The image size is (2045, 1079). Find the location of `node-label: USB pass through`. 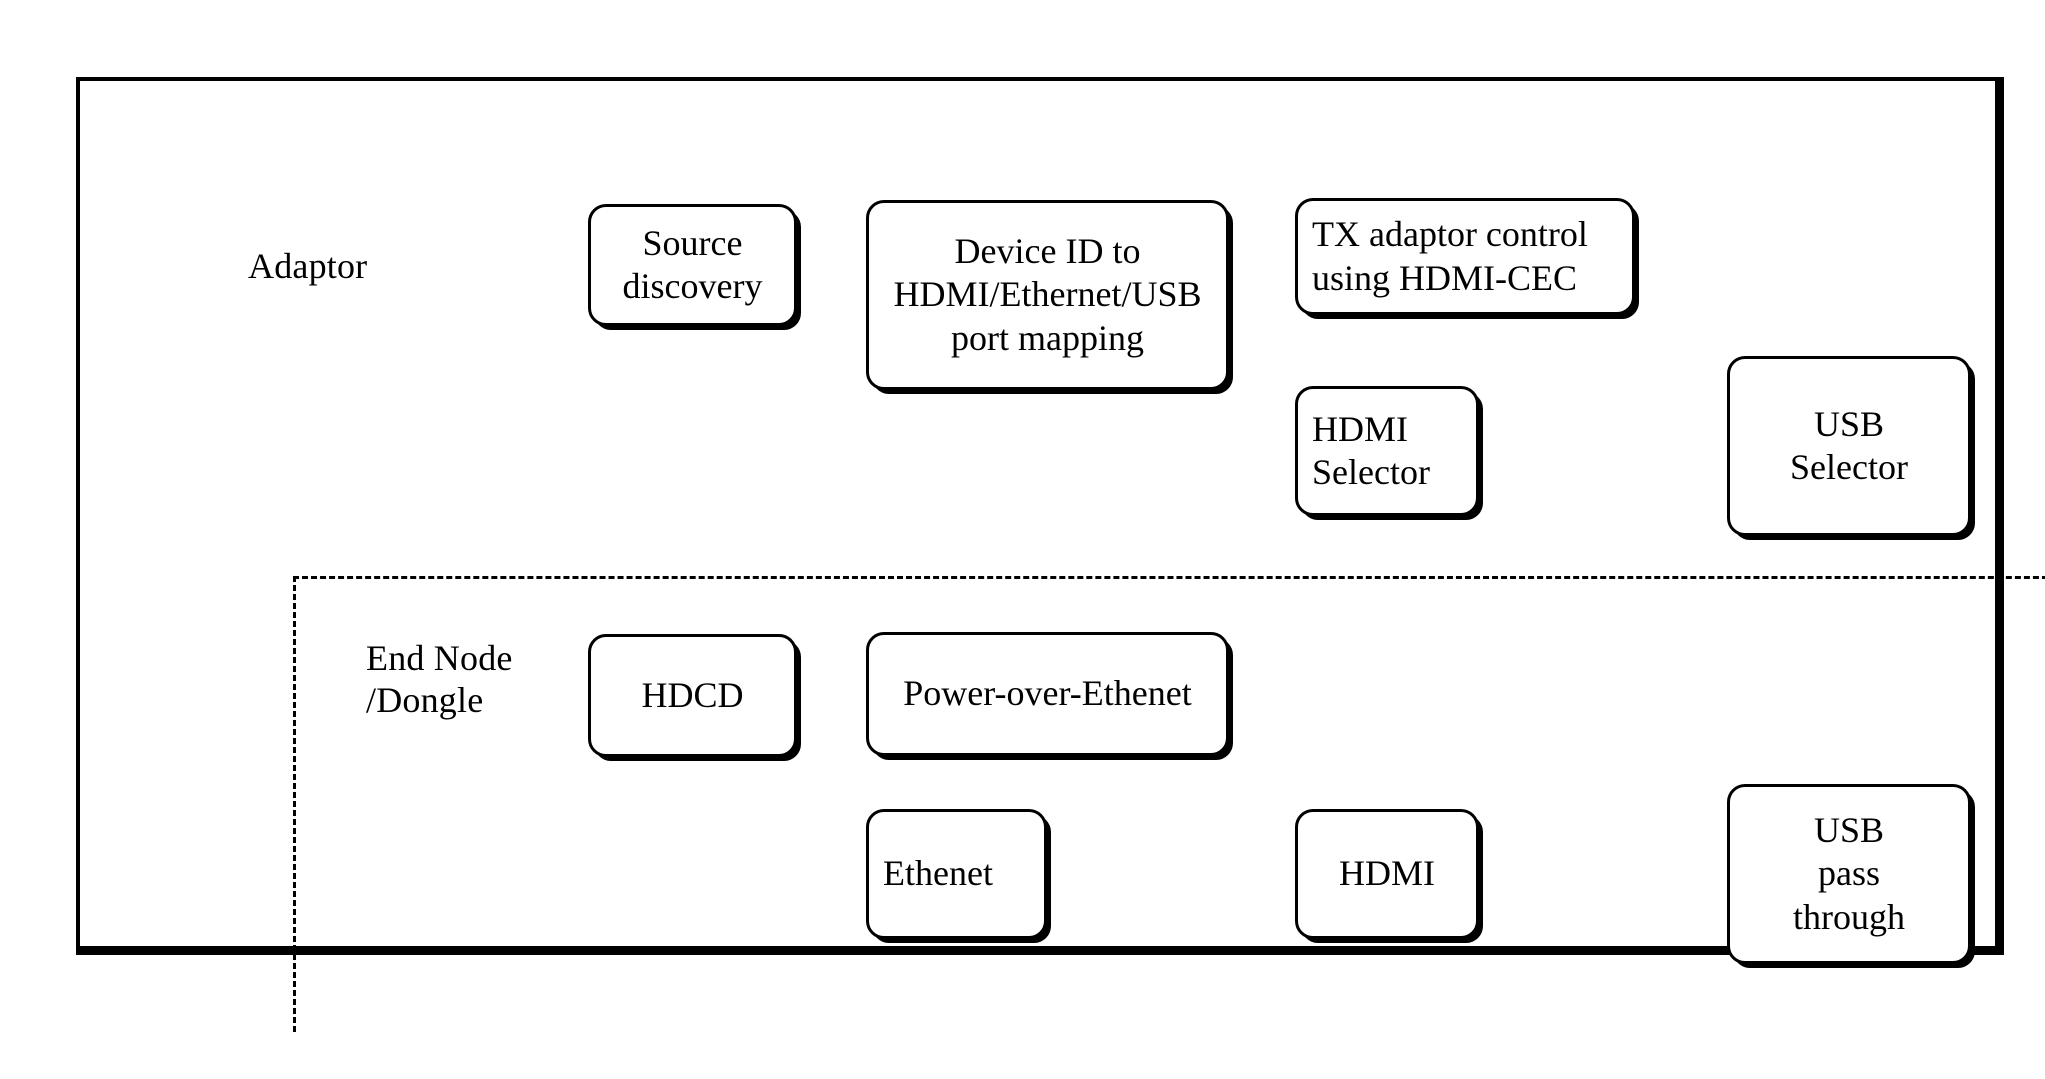

node-label: USB pass through is located at coordinates (1849, 873).